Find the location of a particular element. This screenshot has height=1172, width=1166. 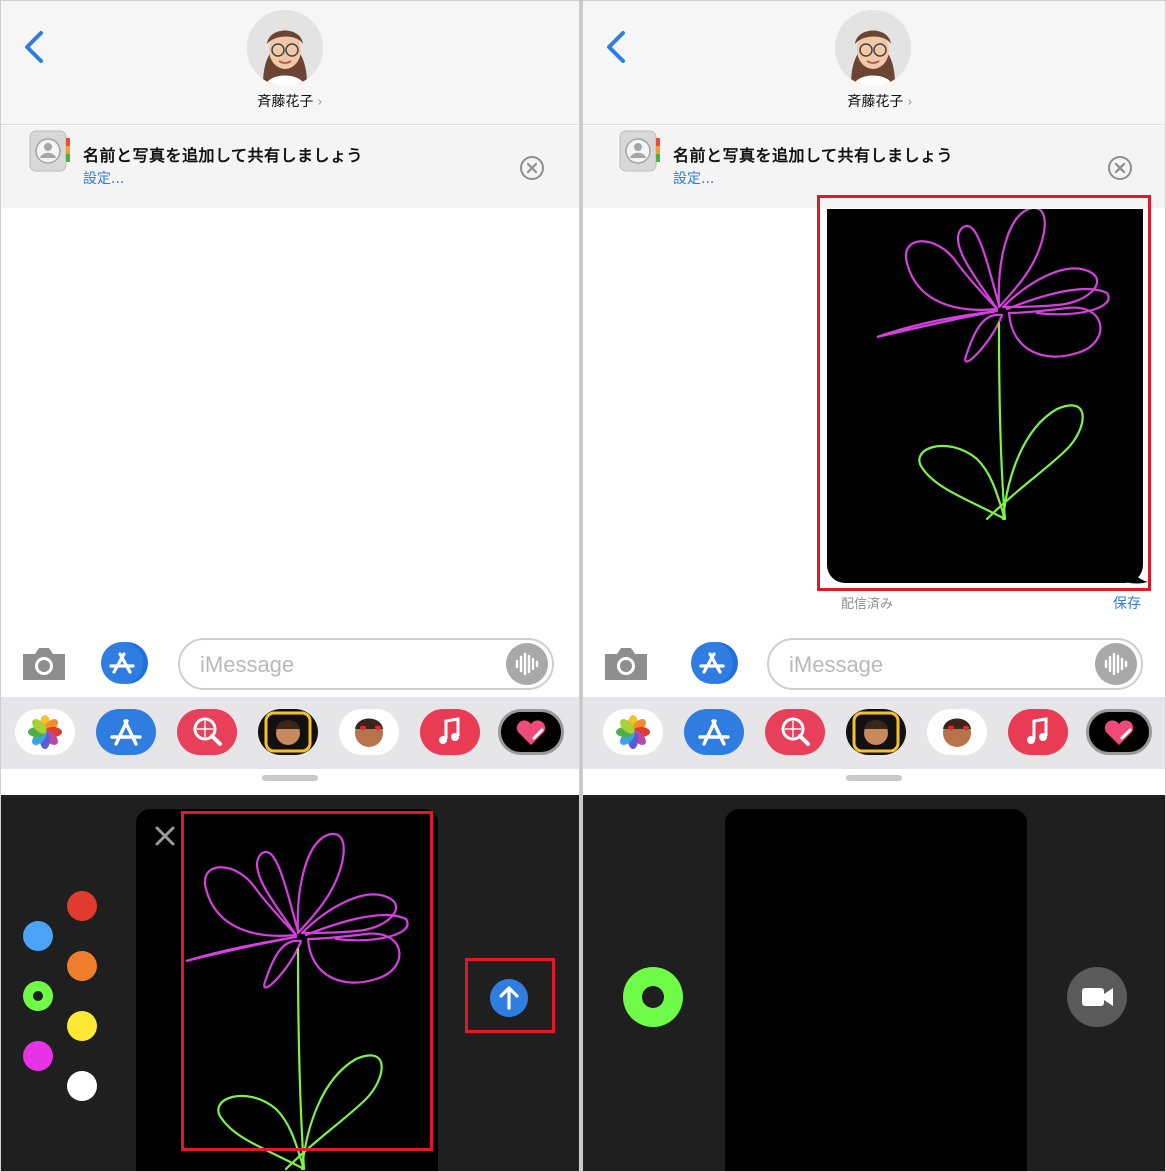

send-arrow-icon is located at coordinates (509, 998).